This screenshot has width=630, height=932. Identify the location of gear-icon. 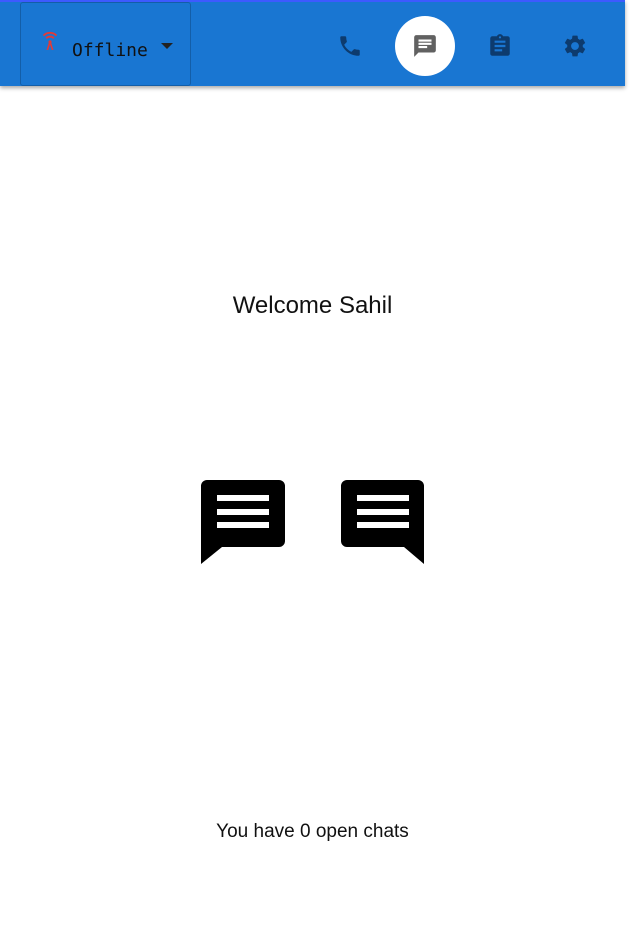
(575, 46).